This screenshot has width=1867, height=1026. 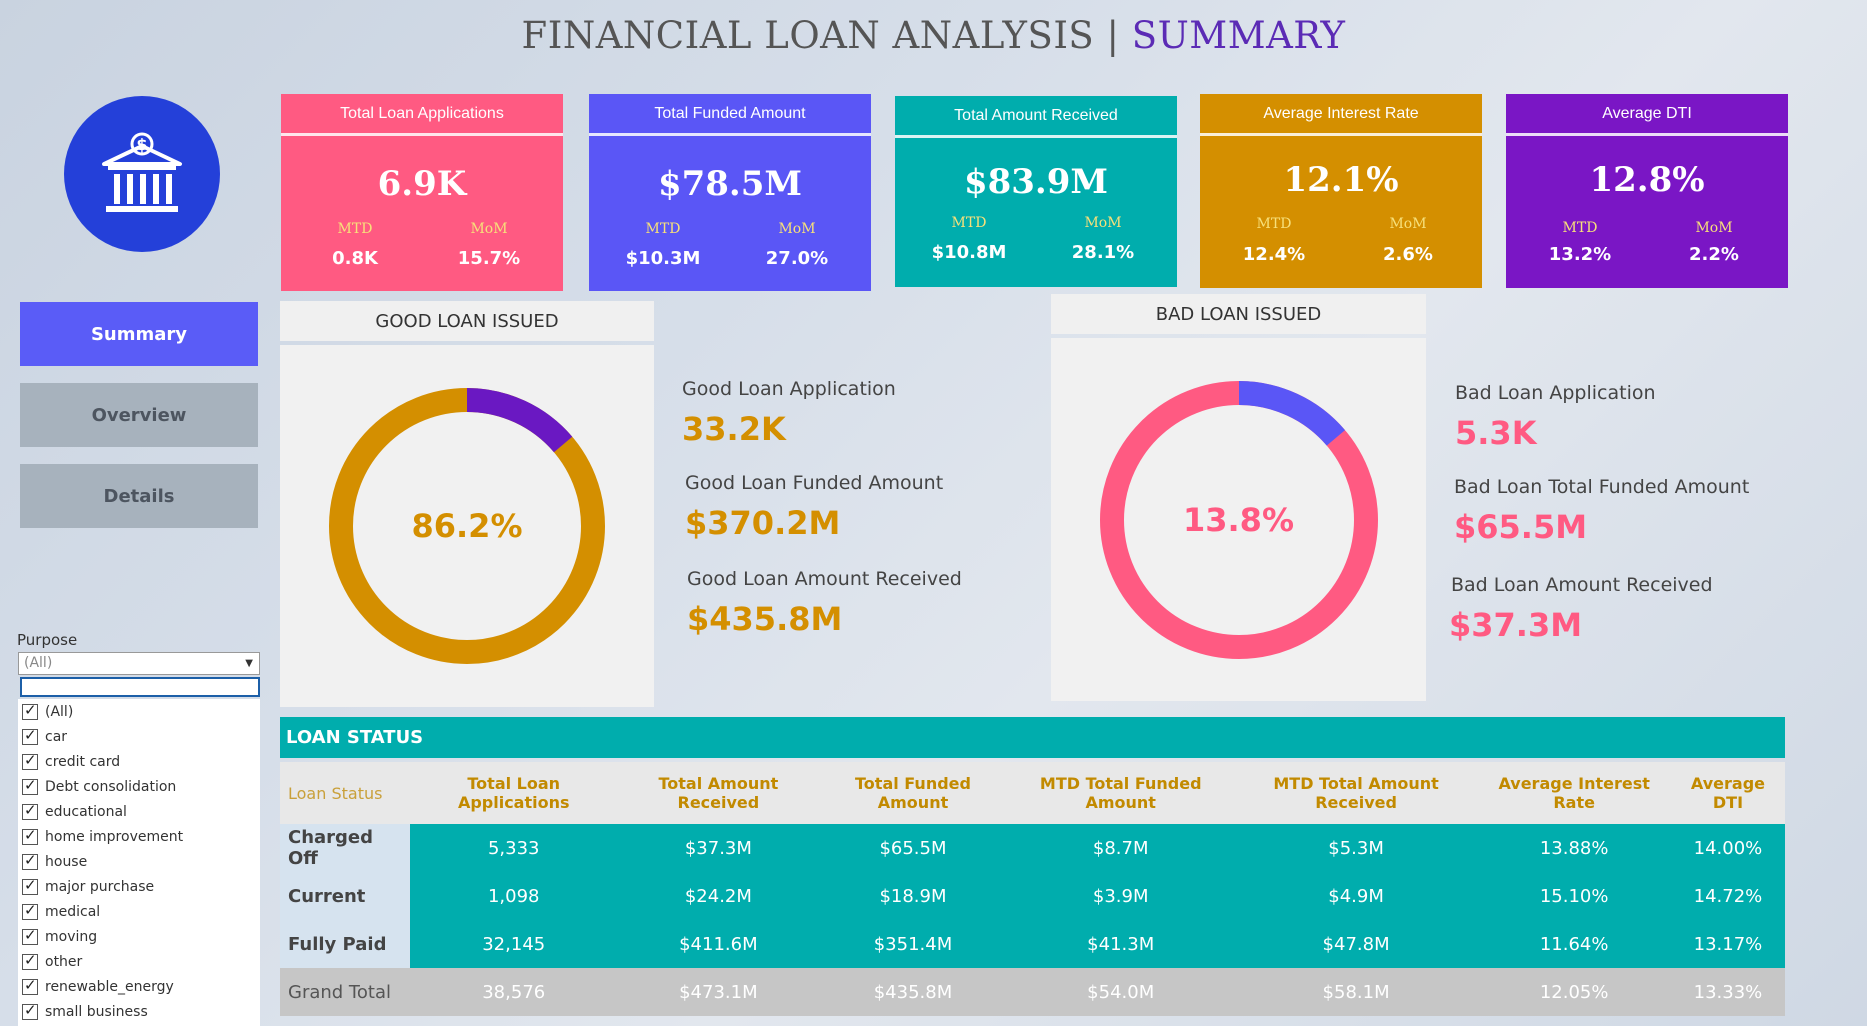 I want to click on purpose-option: renewable_energy, so click(x=139, y=986).